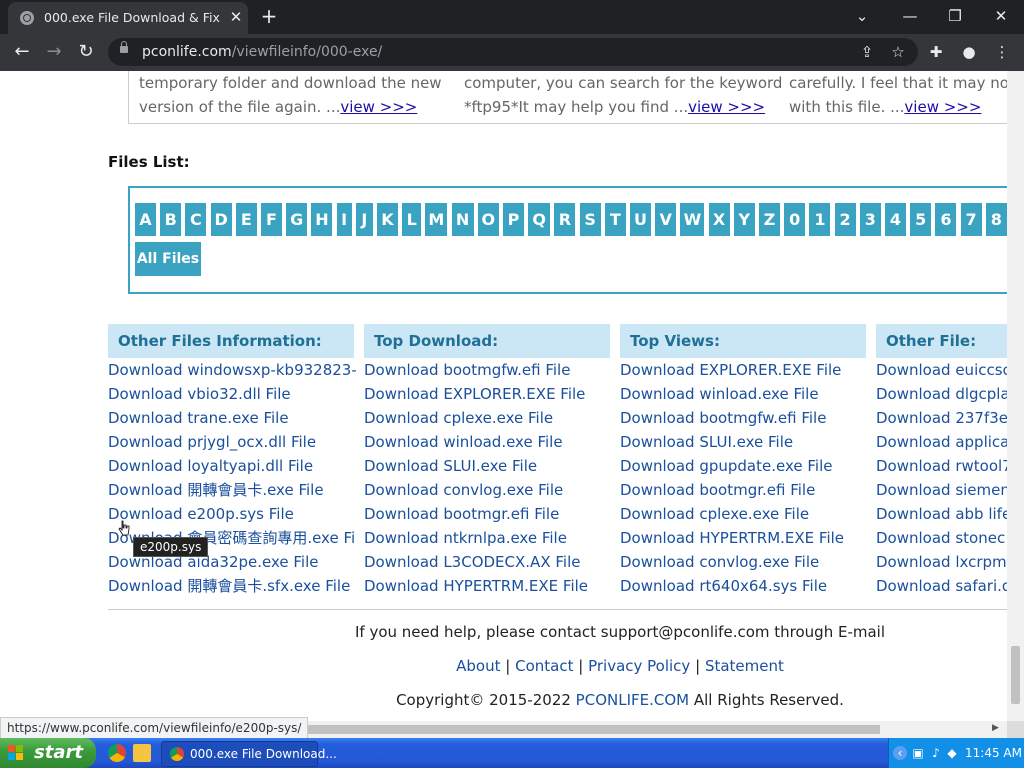 This screenshot has height=768, width=1024. What do you see at coordinates (941, 466) in the screenshot?
I see `download-link: Download rwtool7_` at bounding box center [941, 466].